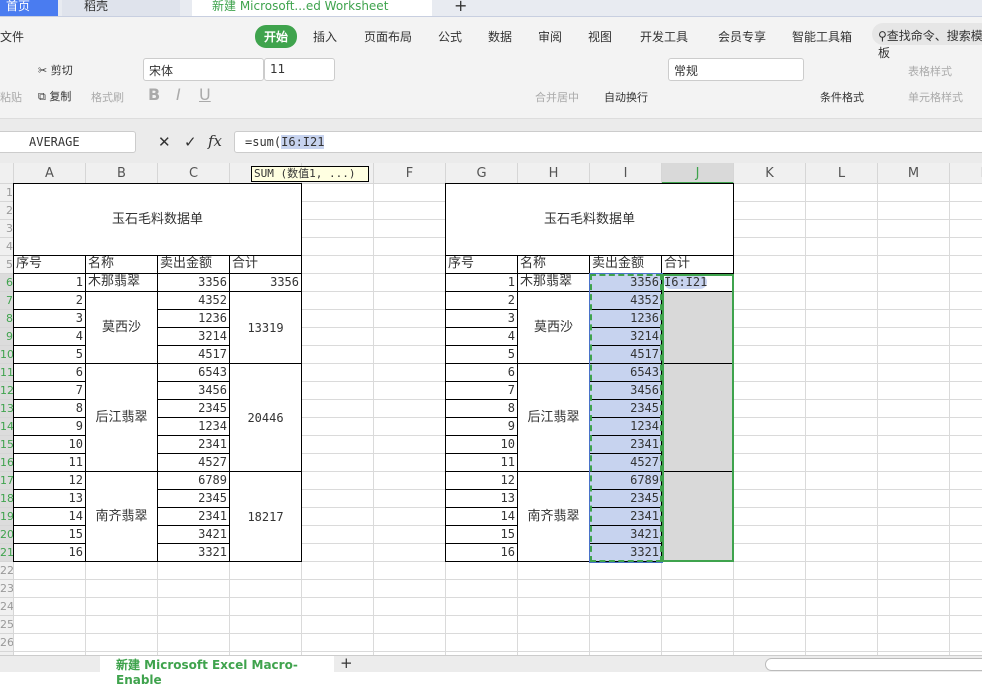  Describe the element at coordinates (49, 390) in the screenshot. I see `seq-cell: 7` at that location.